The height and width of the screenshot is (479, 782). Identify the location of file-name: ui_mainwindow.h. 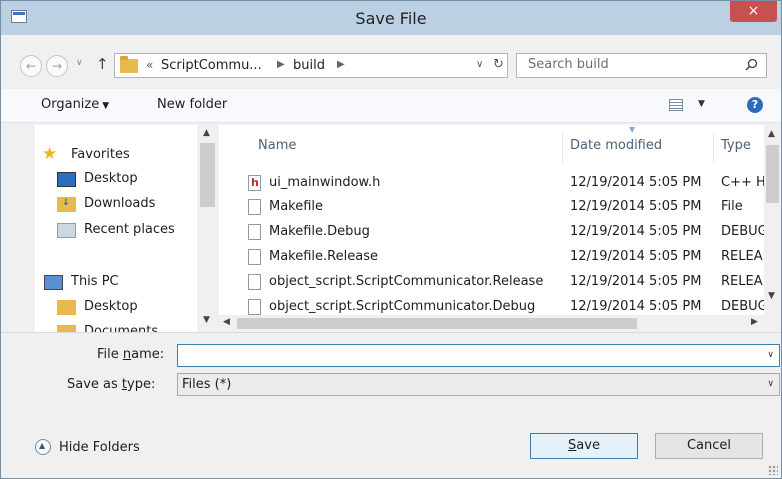
(325, 182).